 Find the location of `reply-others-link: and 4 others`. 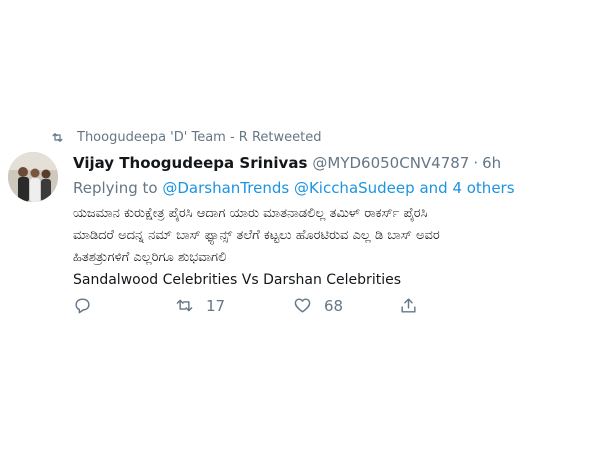

reply-others-link: and 4 others is located at coordinates (466, 188).